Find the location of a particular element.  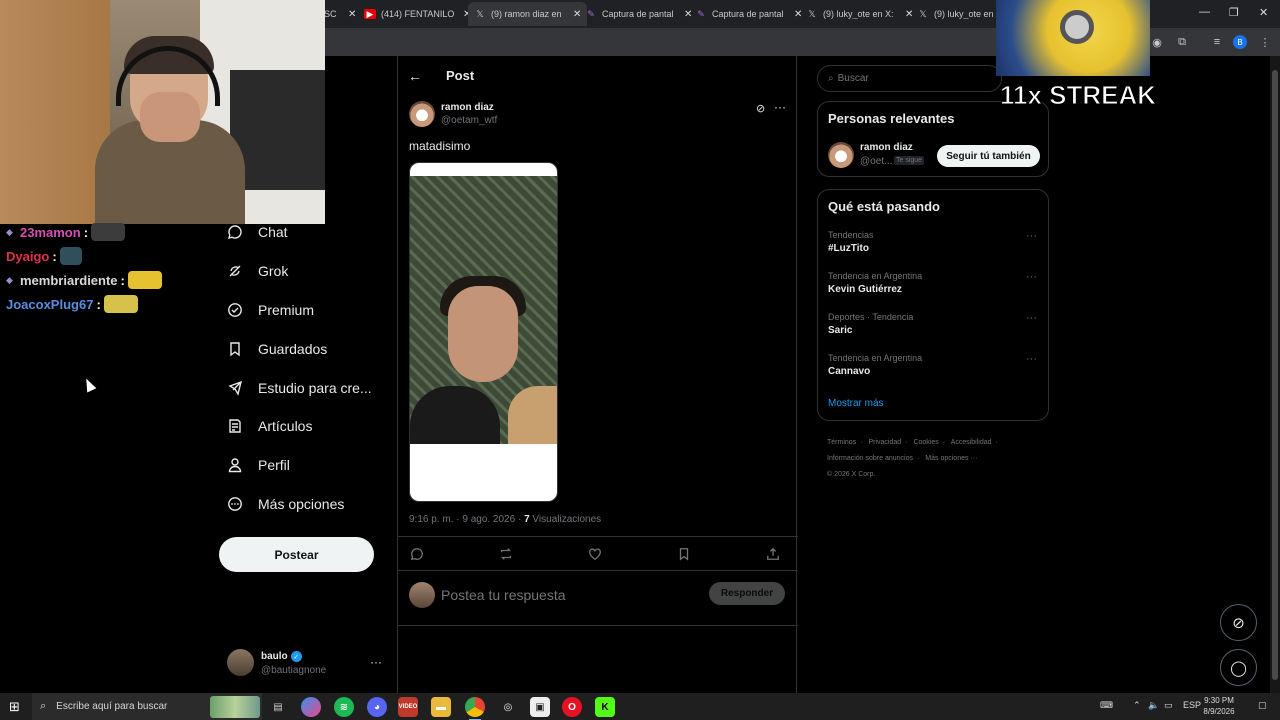

webcam-overlay is located at coordinates (162, 112).